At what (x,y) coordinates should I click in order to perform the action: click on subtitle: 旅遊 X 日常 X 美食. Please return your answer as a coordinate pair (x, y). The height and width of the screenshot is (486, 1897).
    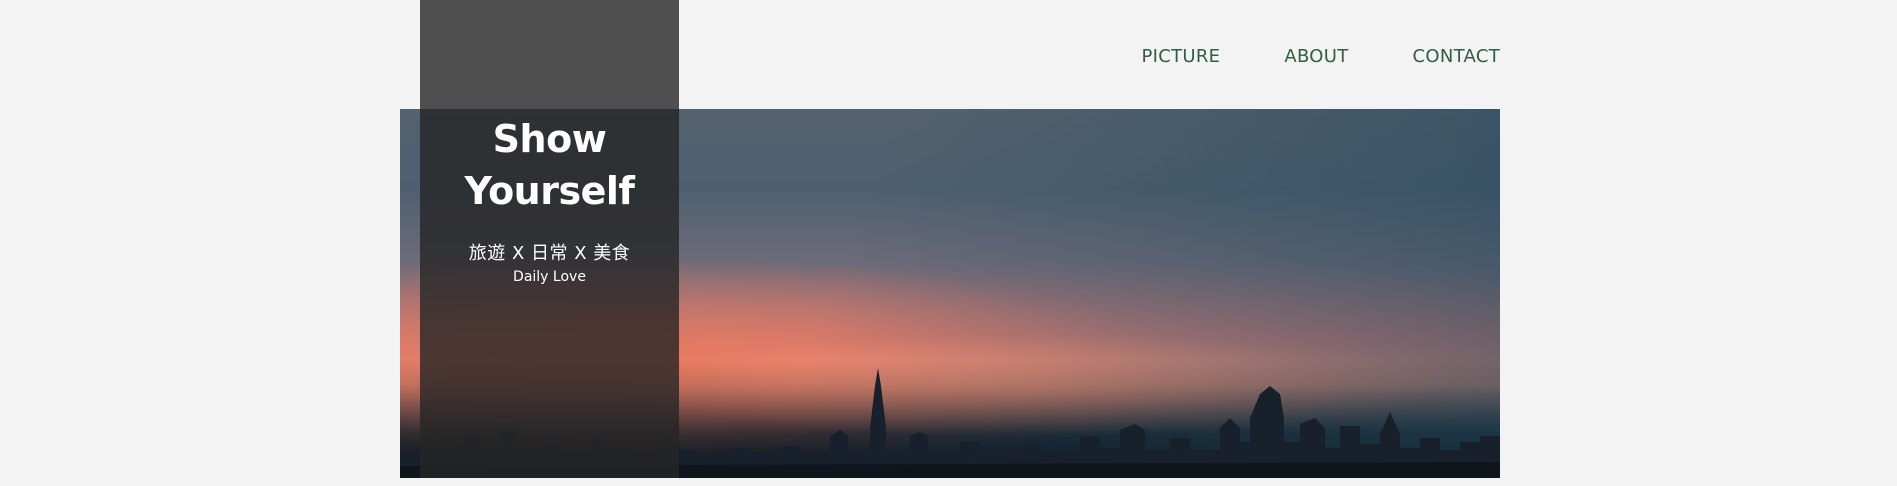
    Looking at the image, I should click on (549, 253).